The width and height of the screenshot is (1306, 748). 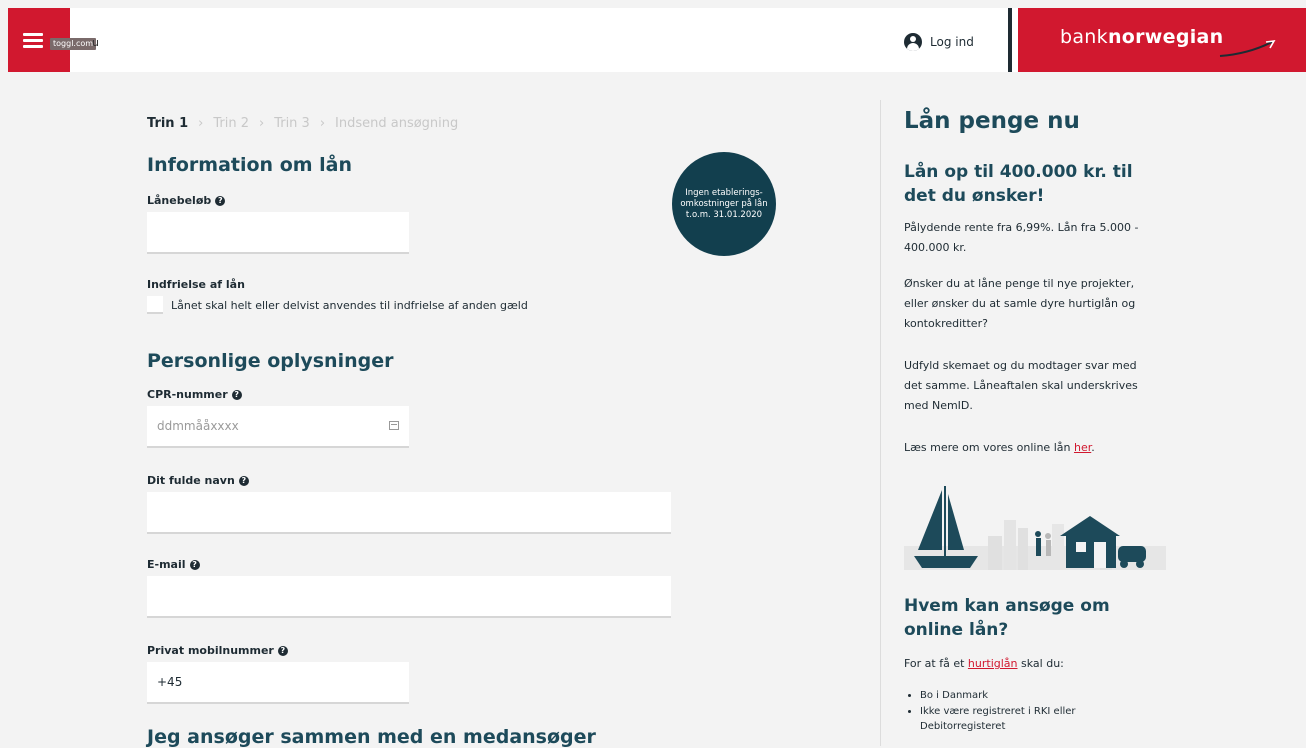 I want to click on step-1: Trin 1, so click(x=167, y=123).